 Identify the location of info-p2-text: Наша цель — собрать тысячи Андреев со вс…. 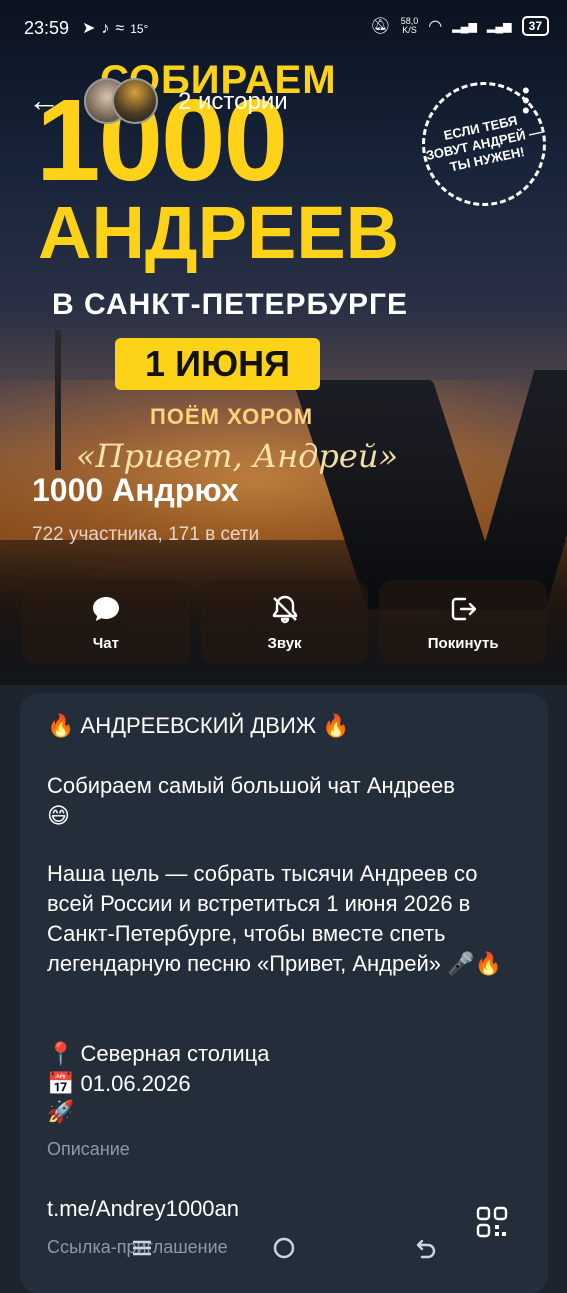
(262, 918).